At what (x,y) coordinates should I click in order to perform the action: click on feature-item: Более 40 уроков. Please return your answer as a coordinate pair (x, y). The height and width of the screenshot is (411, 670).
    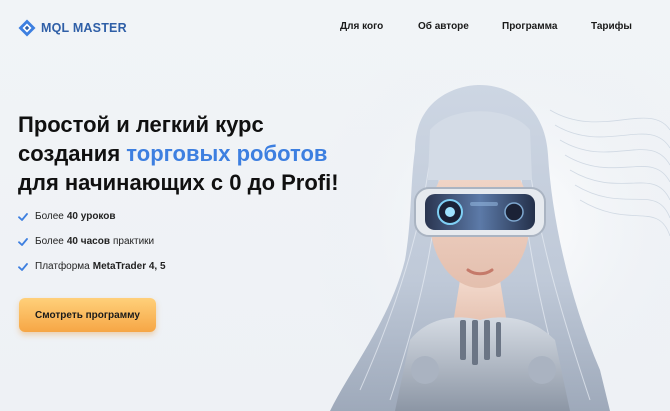
    Looking at the image, I should click on (93, 216).